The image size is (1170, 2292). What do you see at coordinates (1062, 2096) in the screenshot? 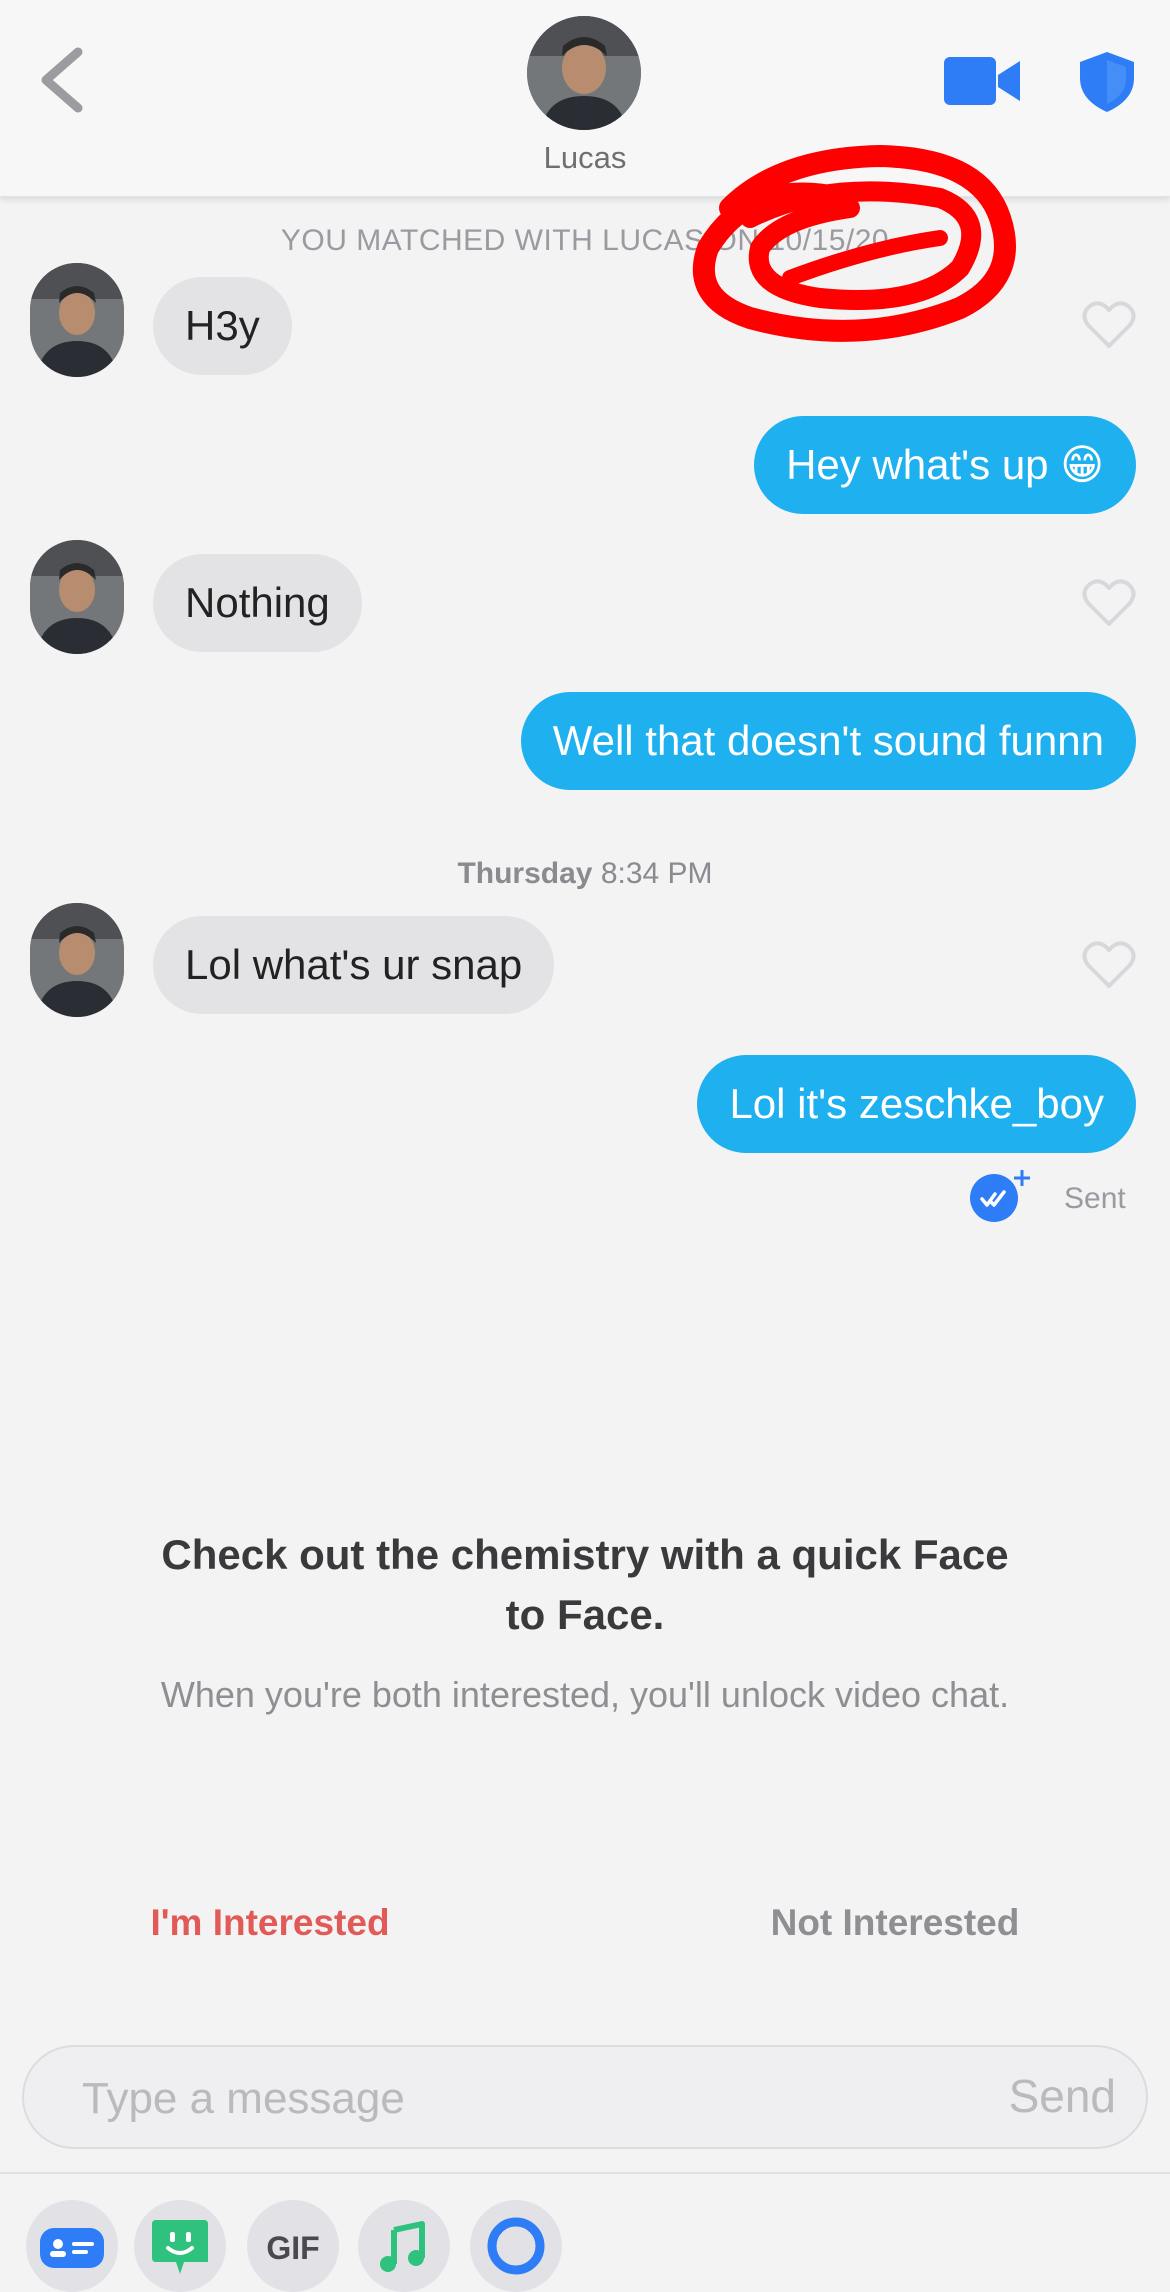
I see `send-button: Send` at bounding box center [1062, 2096].